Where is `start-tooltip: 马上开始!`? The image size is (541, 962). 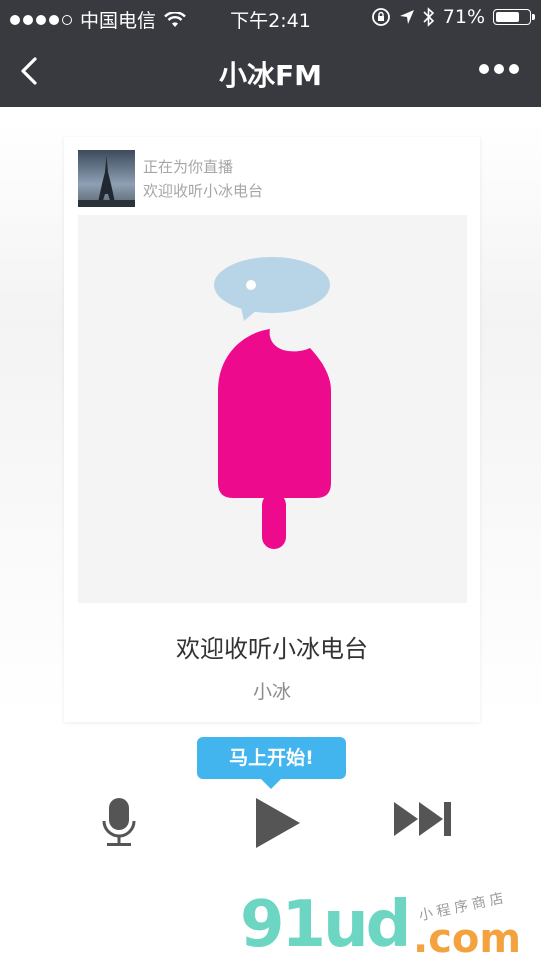 start-tooltip: 马上开始! is located at coordinates (271, 763).